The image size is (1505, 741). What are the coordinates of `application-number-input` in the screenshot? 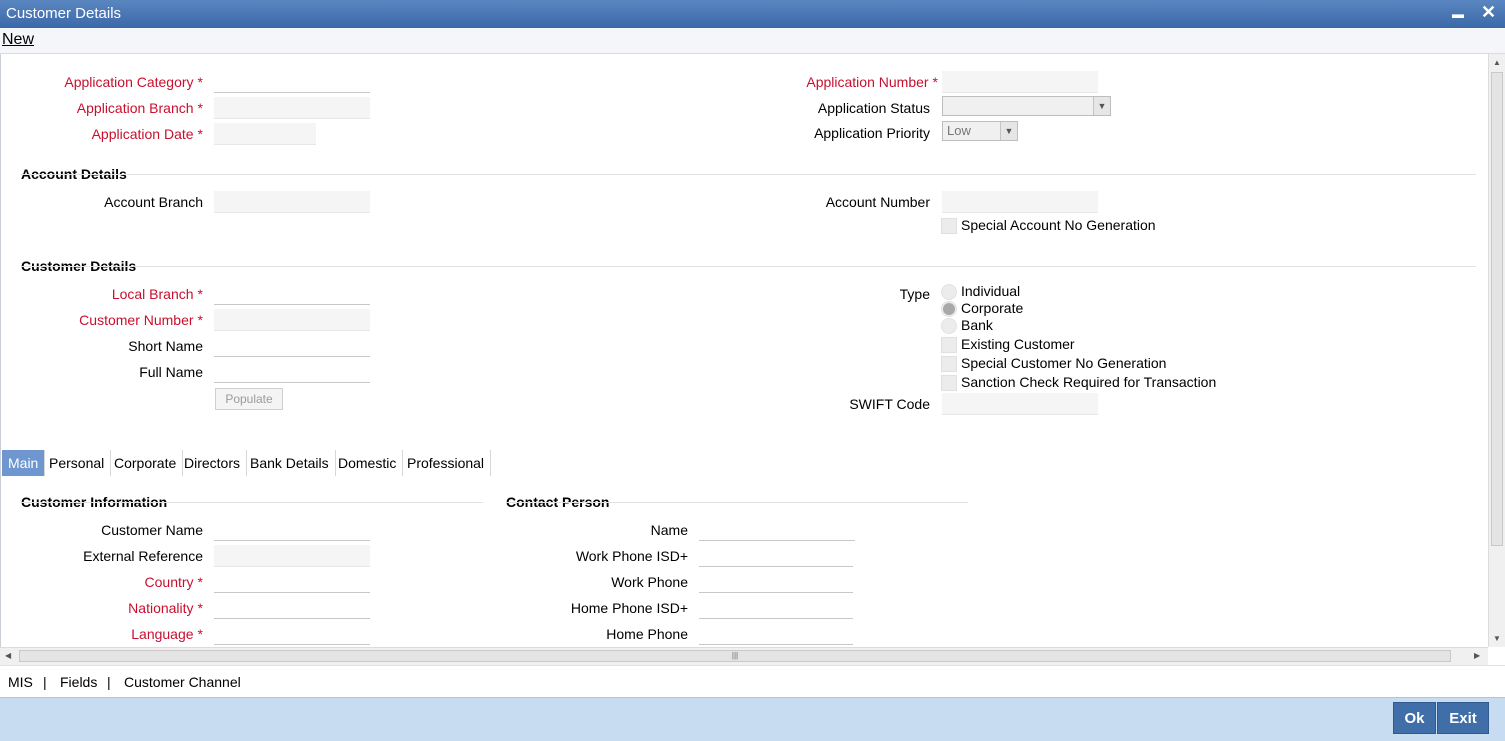 It's located at (1020, 82).